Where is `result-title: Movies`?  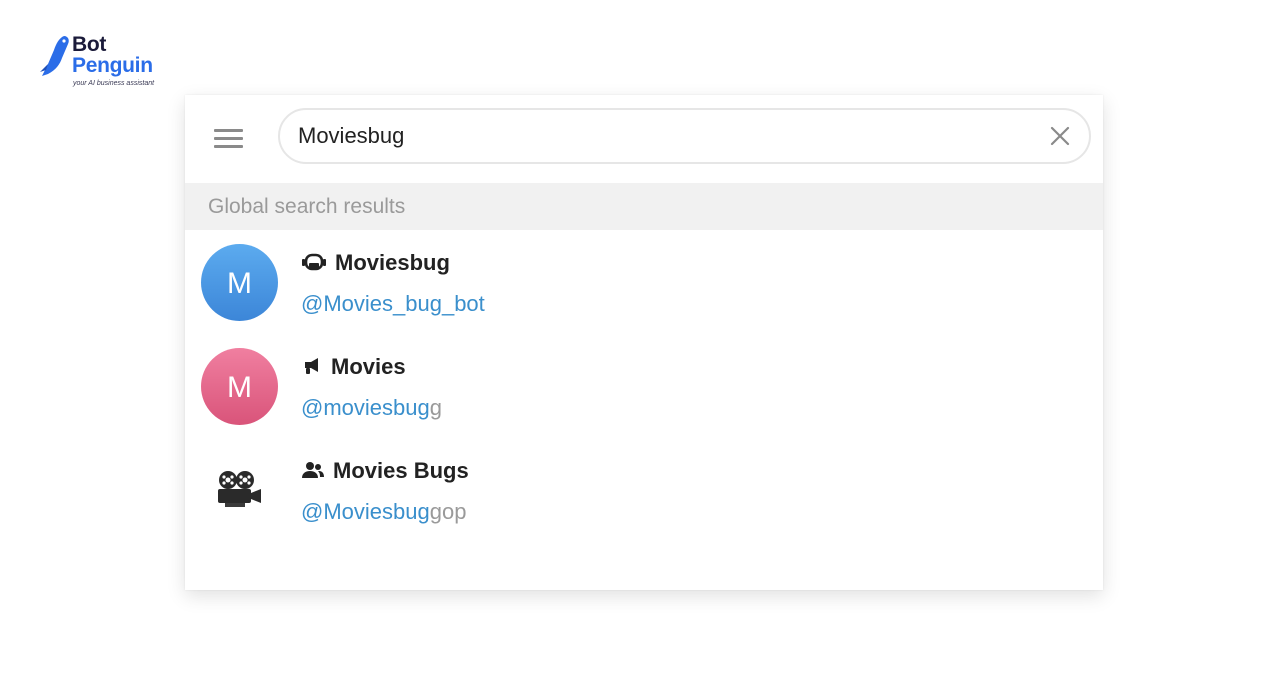
result-title: Movies is located at coordinates (368, 366).